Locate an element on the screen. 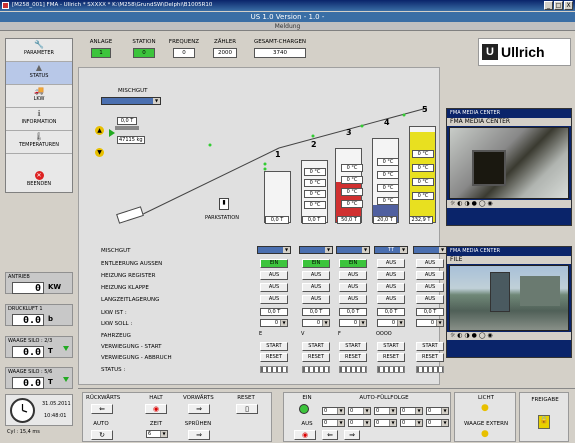 Image resolution: width=575 pixels, height=443 pixels. heizreg-button-4: AUS is located at coordinates (391, 275).